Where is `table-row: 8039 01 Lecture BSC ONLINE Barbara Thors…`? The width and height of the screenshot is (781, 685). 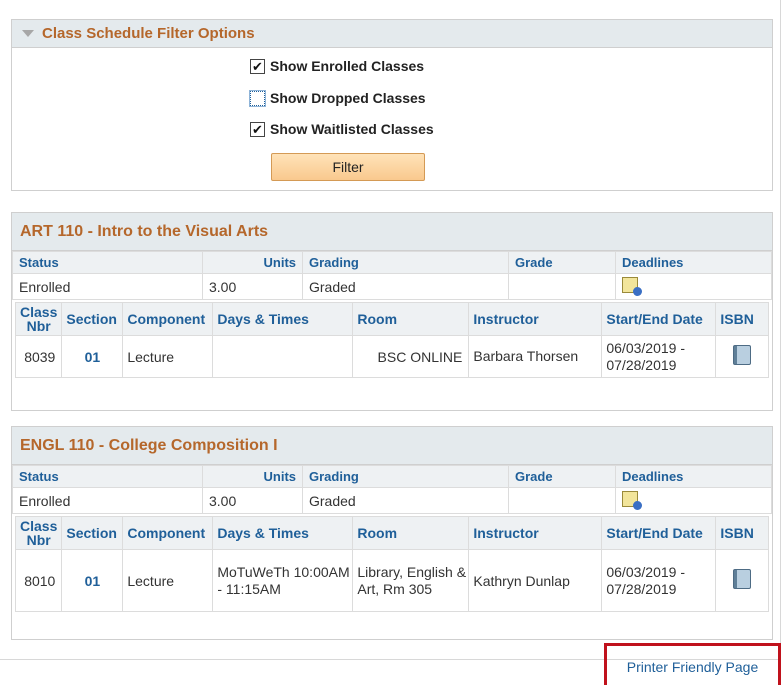
table-row: 8039 01 Lecture BSC ONLINE Barbara Thors… is located at coordinates (391, 356).